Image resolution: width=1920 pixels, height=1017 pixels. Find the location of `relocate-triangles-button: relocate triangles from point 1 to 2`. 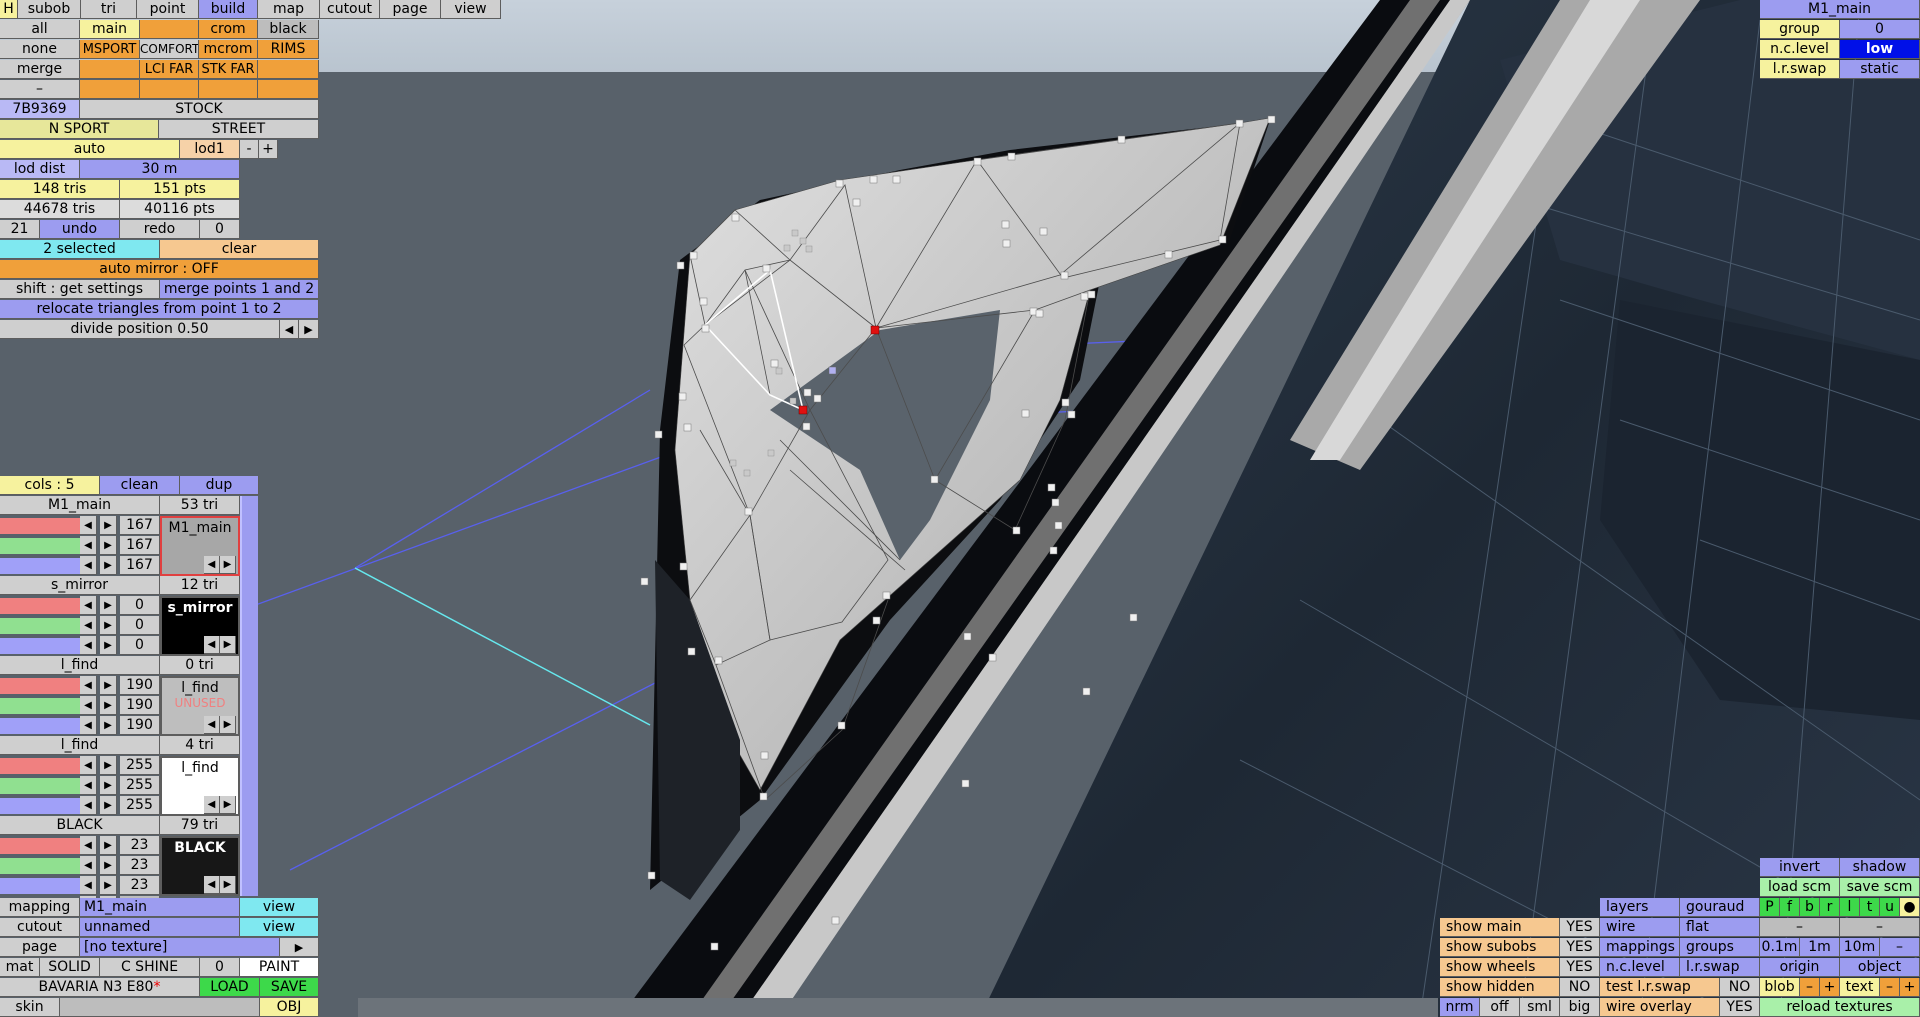

relocate-triangles-button: relocate triangles from point 1 to 2 is located at coordinates (159, 309).